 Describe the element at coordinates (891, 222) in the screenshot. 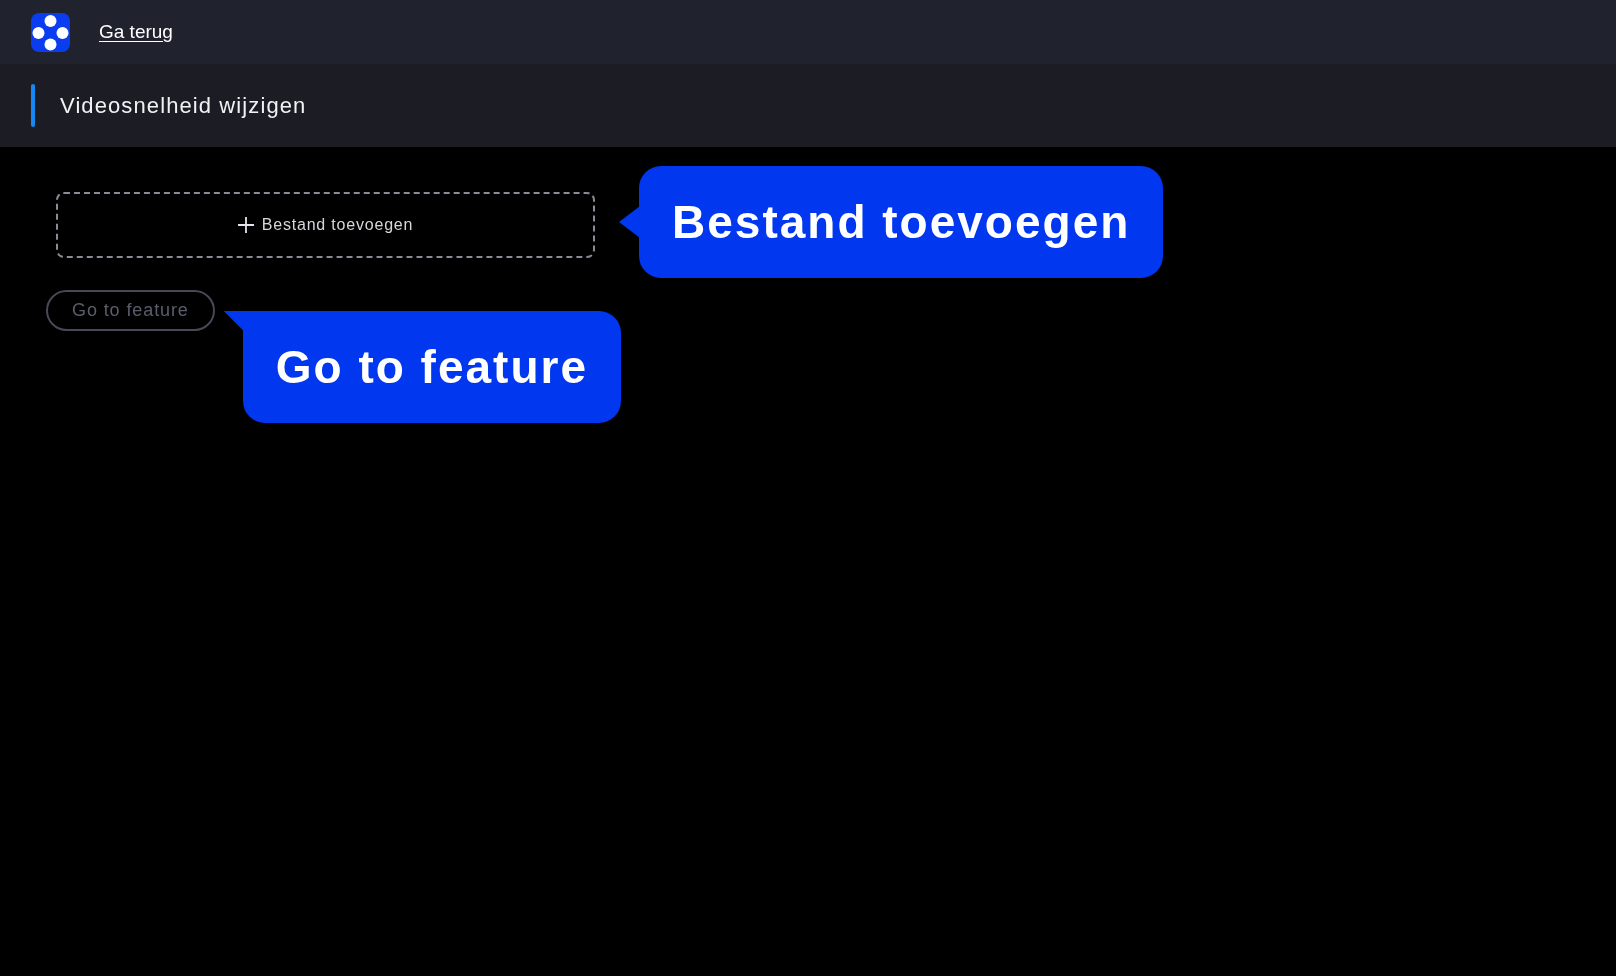

I see `tooltip: Bestand toevoegen` at that location.